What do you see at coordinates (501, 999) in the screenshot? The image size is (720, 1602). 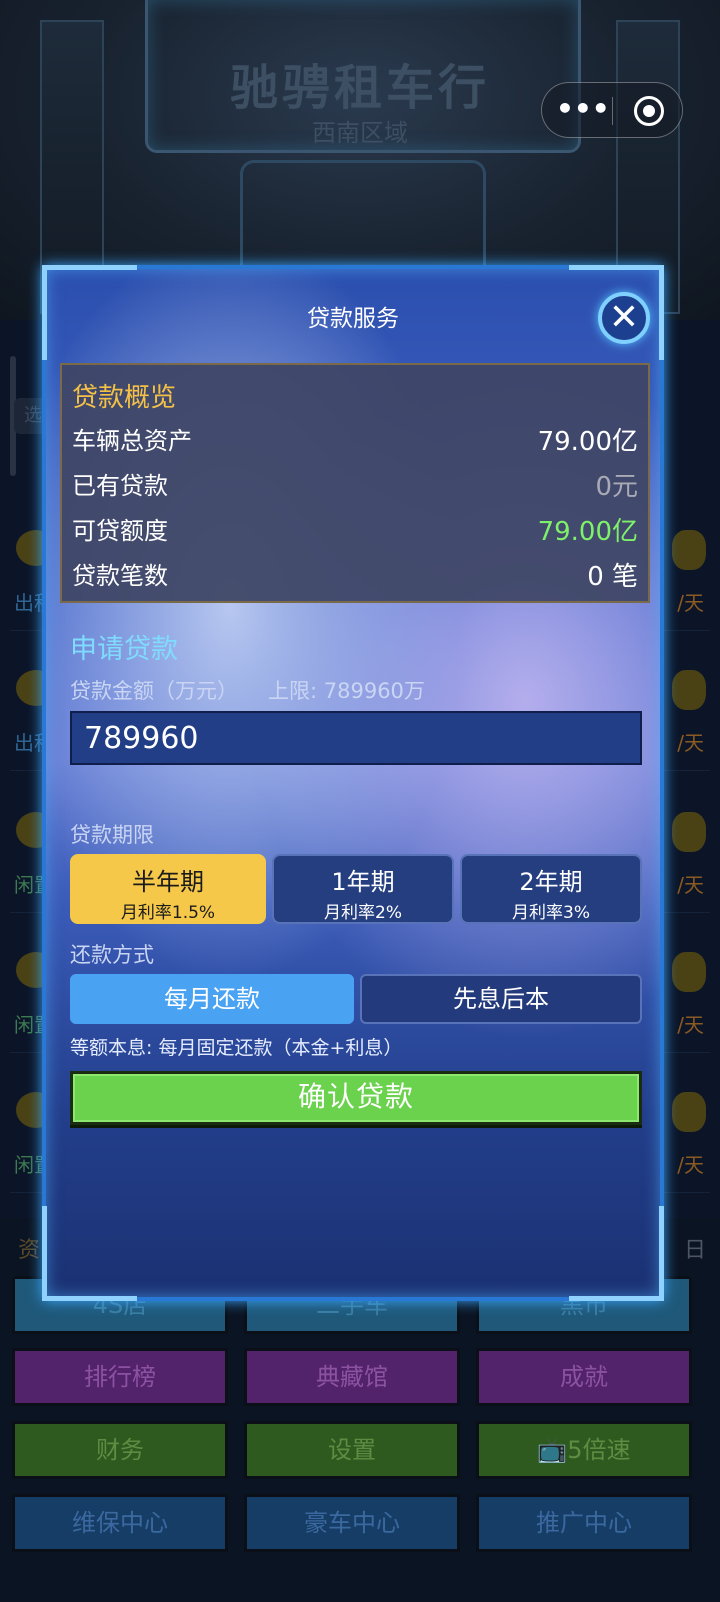 I see `repay-option-interest-first: 先息后本` at bounding box center [501, 999].